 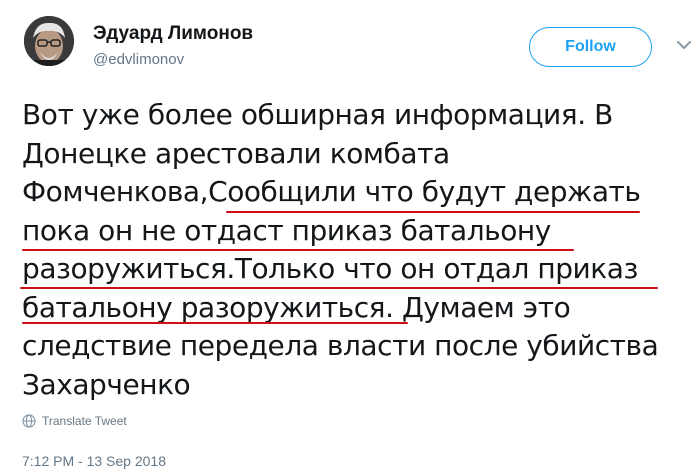 I want to click on translate-tweet-label: Translate Tweet, so click(x=84, y=421).